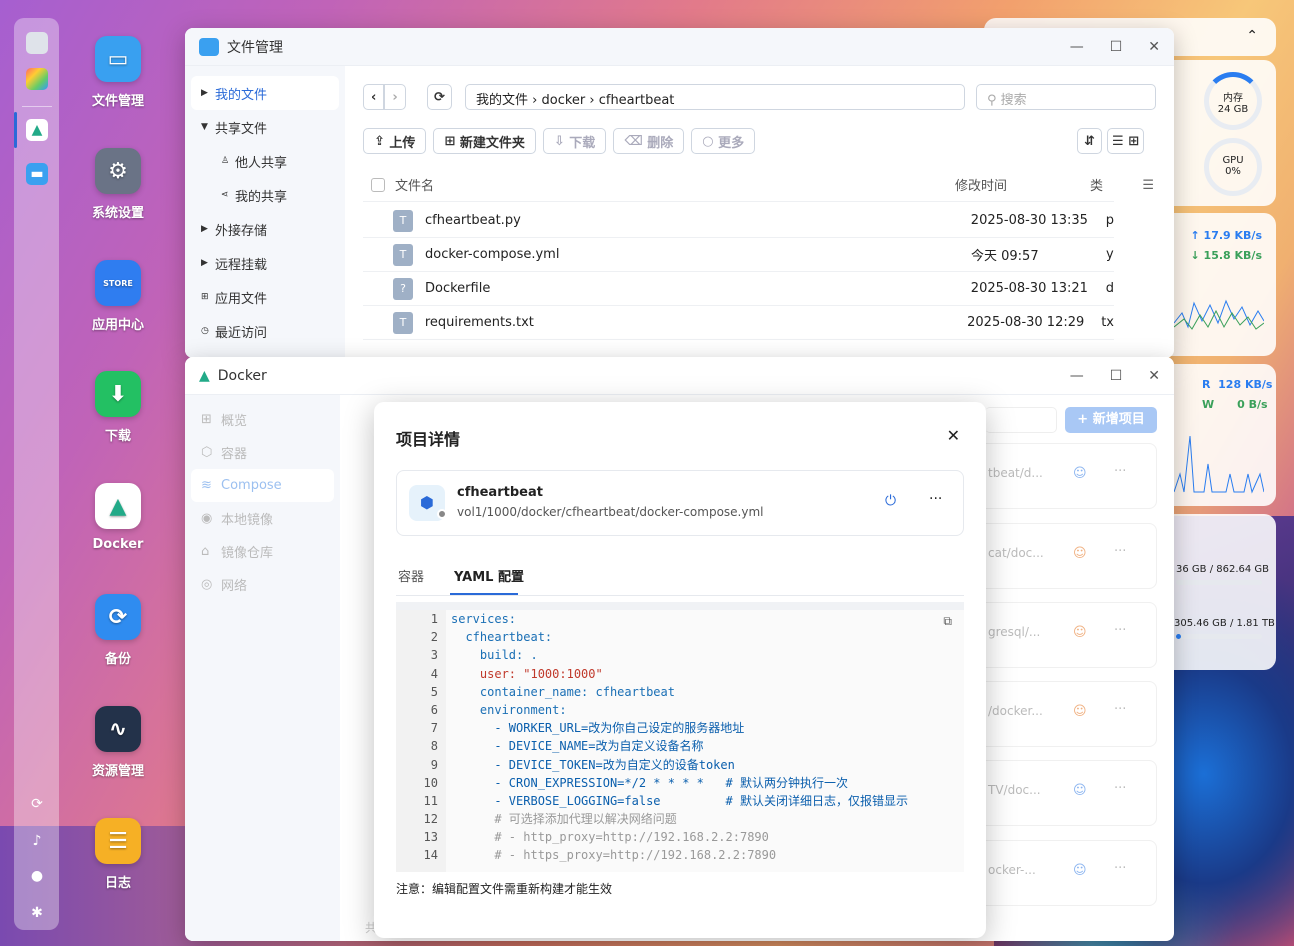 The image size is (1294, 946). I want to click on forward-button: ›, so click(395, 97).